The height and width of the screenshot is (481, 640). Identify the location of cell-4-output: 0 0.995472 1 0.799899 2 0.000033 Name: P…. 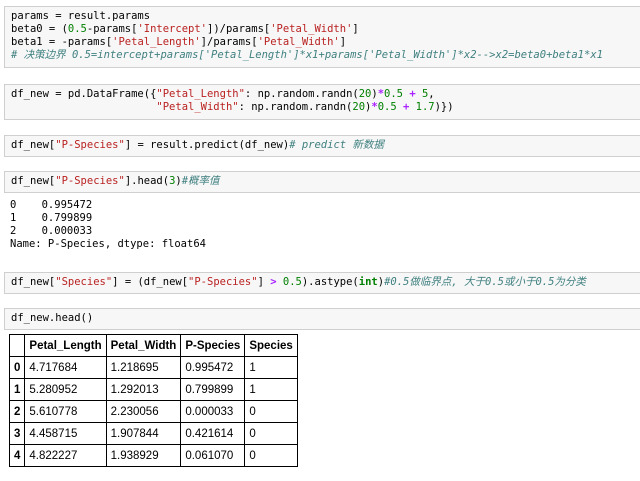
(108, 225).